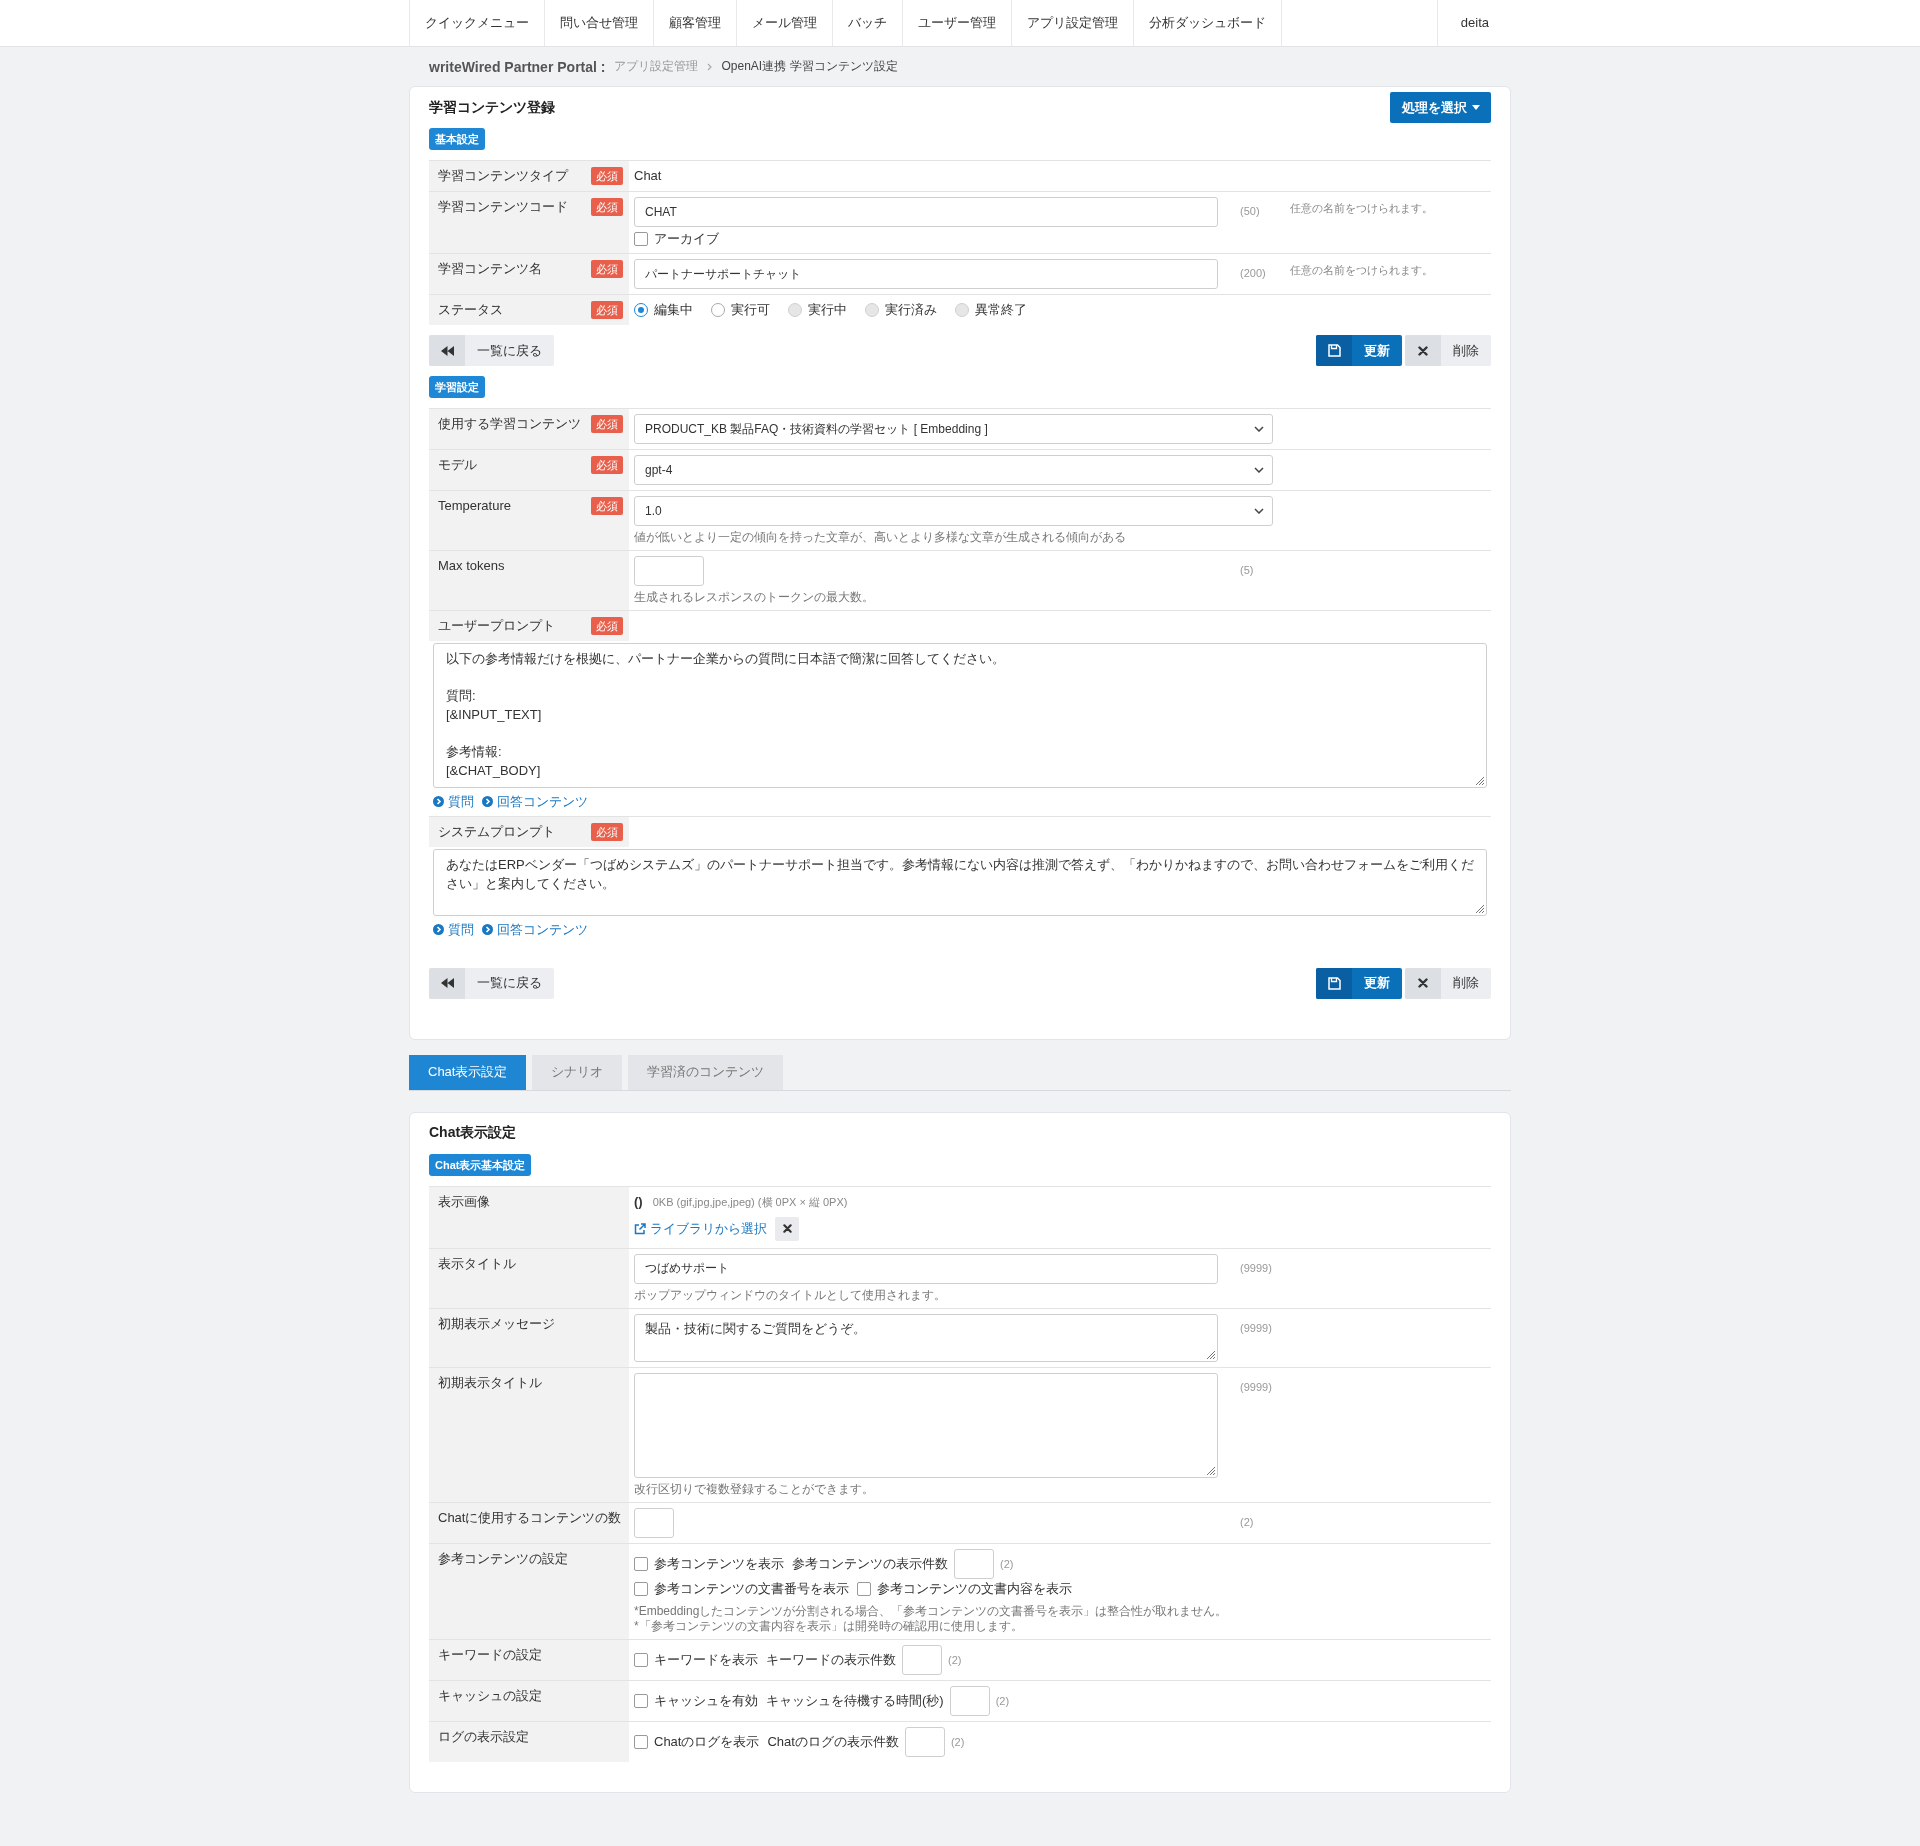 Image resolution: width=1920 pixels, height=1846 pixels. I want to click on checkbox-label: キーワードを表示, so click(706, 1659).